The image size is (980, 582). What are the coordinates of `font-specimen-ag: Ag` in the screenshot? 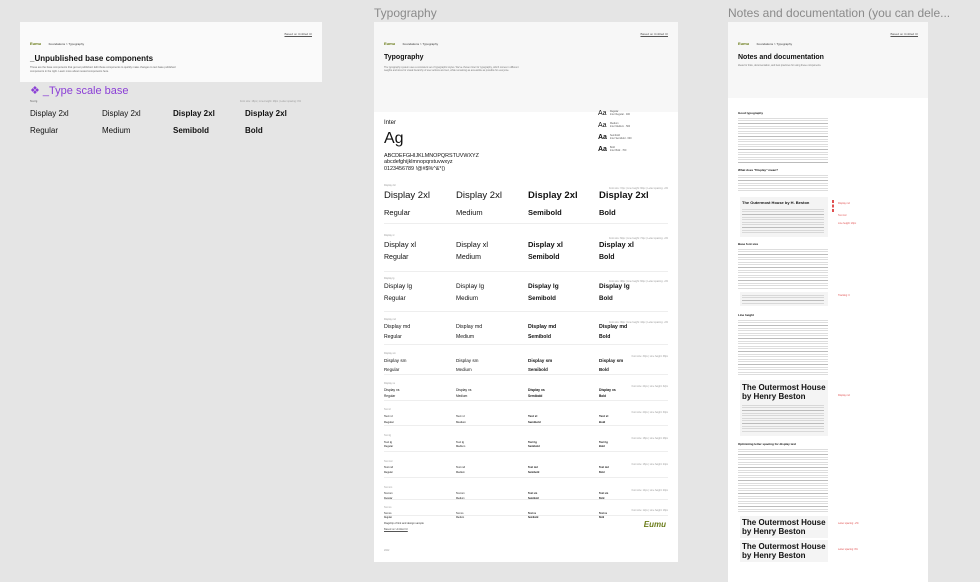 It's located at (394, 138).